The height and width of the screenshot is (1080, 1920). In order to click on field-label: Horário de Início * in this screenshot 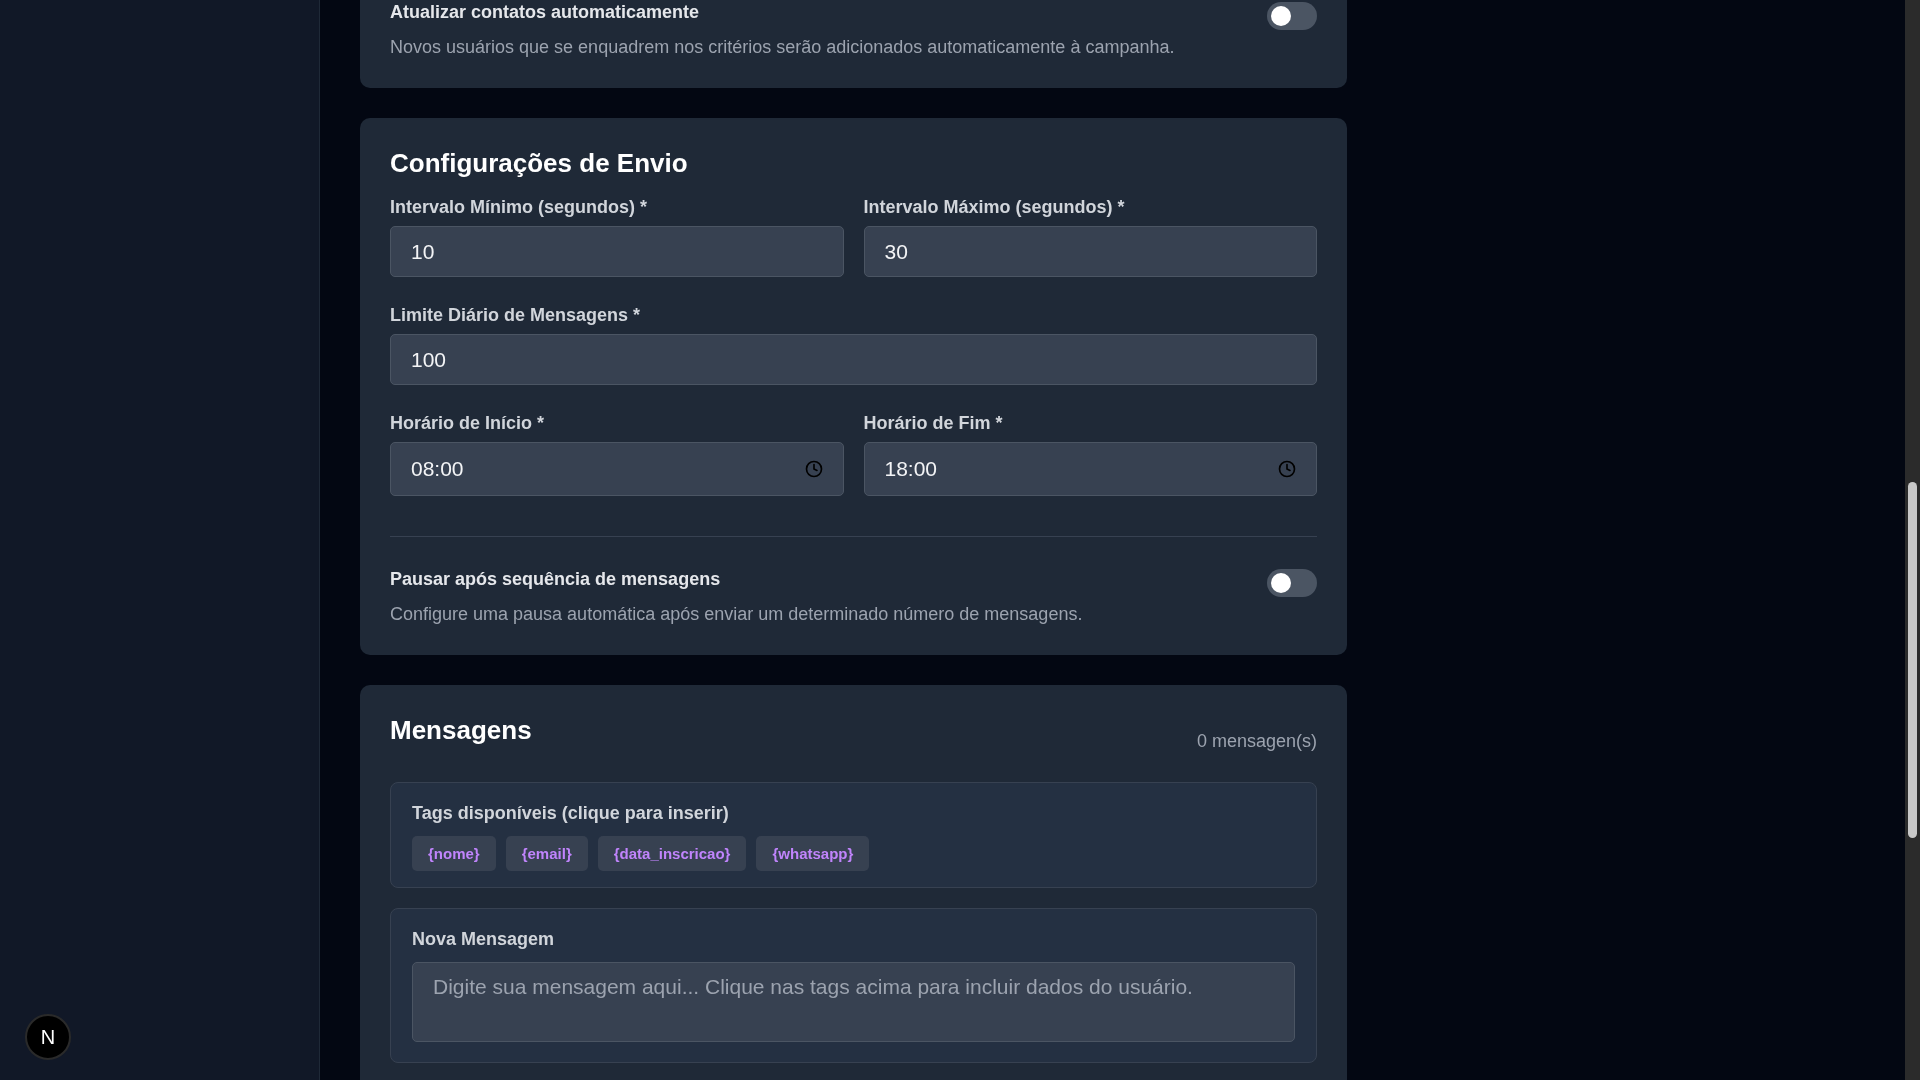, I will do `click(468, 423)`.